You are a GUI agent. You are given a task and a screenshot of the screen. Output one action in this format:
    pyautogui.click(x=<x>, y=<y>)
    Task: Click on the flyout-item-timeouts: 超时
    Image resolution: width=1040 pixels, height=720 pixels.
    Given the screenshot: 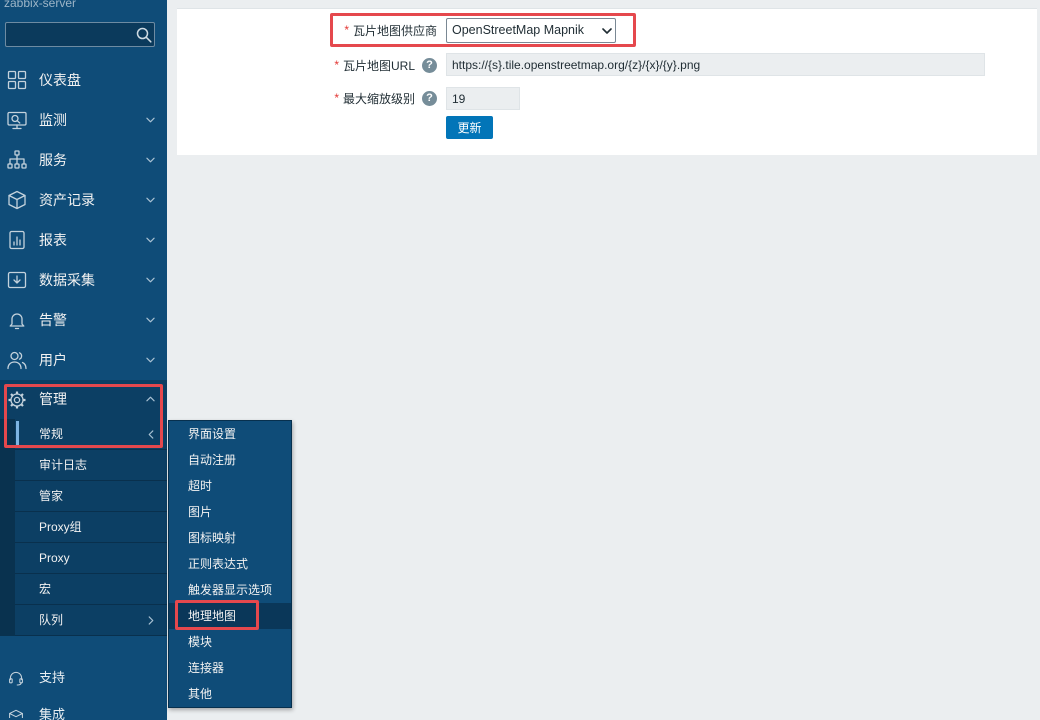 What is the action you would take?
    pyautogui.click(x=230, y=486)
    